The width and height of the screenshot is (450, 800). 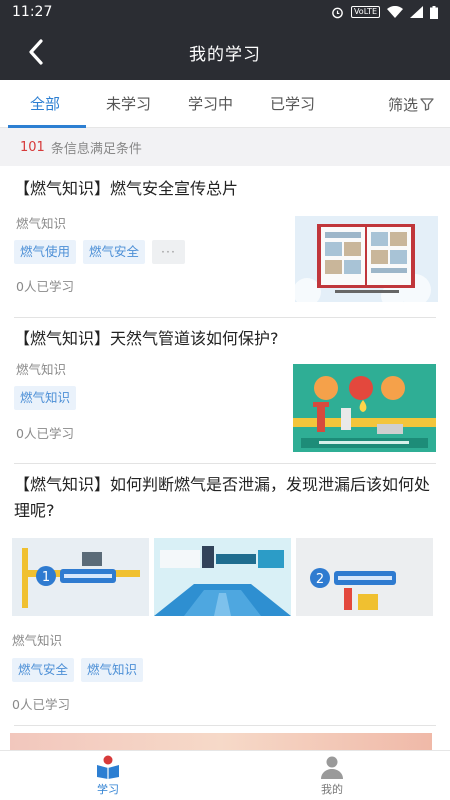 I want to click on wifi-icon, so click(x=395, y=12).